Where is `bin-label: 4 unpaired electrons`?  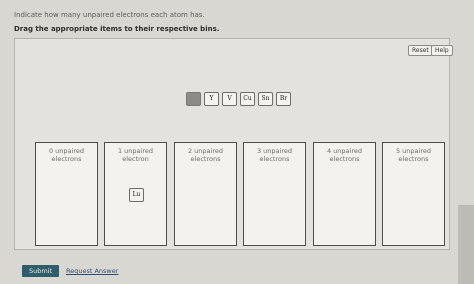 bin-label: 4 unpaired electrons is located at coordinates (344, 155).